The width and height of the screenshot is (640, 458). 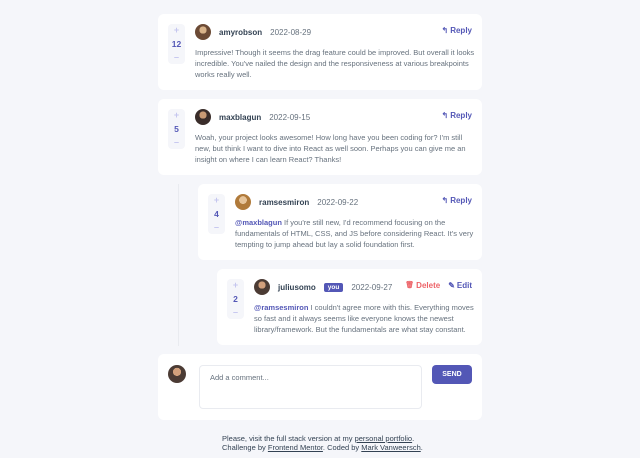 I want to click on edit-label: Edit, so click(x=464, y=285).